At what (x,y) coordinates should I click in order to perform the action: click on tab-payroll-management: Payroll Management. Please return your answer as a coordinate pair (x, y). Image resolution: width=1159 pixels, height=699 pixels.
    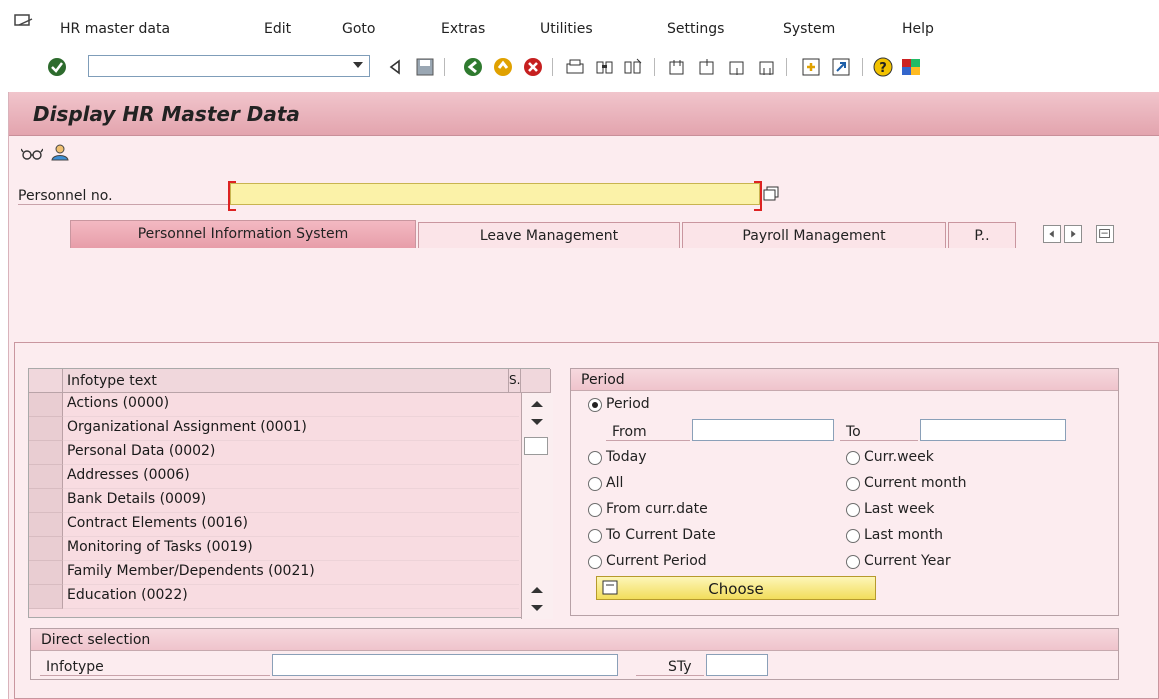
    Looking at the image, I should click on (814, 235).